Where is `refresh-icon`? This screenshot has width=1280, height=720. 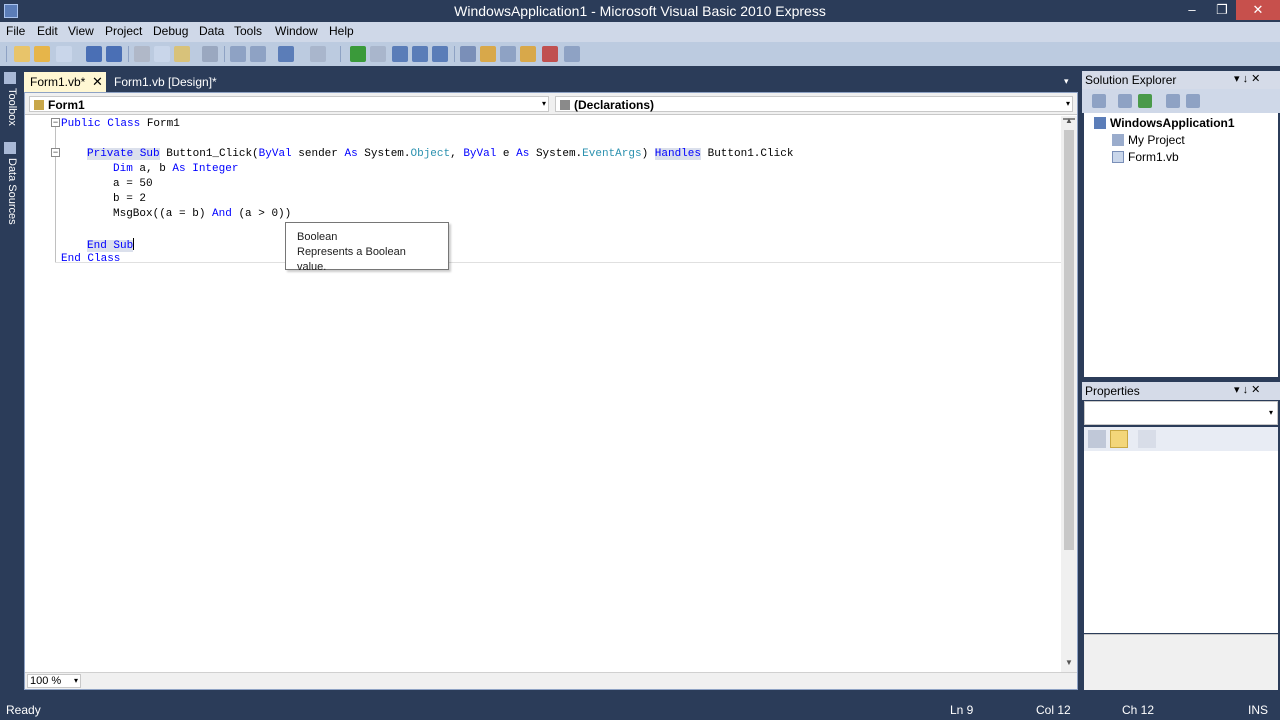
refresh-icon is located at coordinates (1145, 101).